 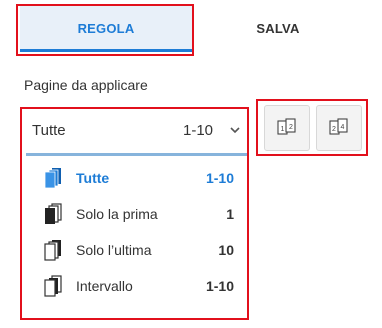 What do you see at coordinates (49, 130) in the screenshot?
I see `dropdown-selected-label: Tutte` at bounding box center [49, 130].